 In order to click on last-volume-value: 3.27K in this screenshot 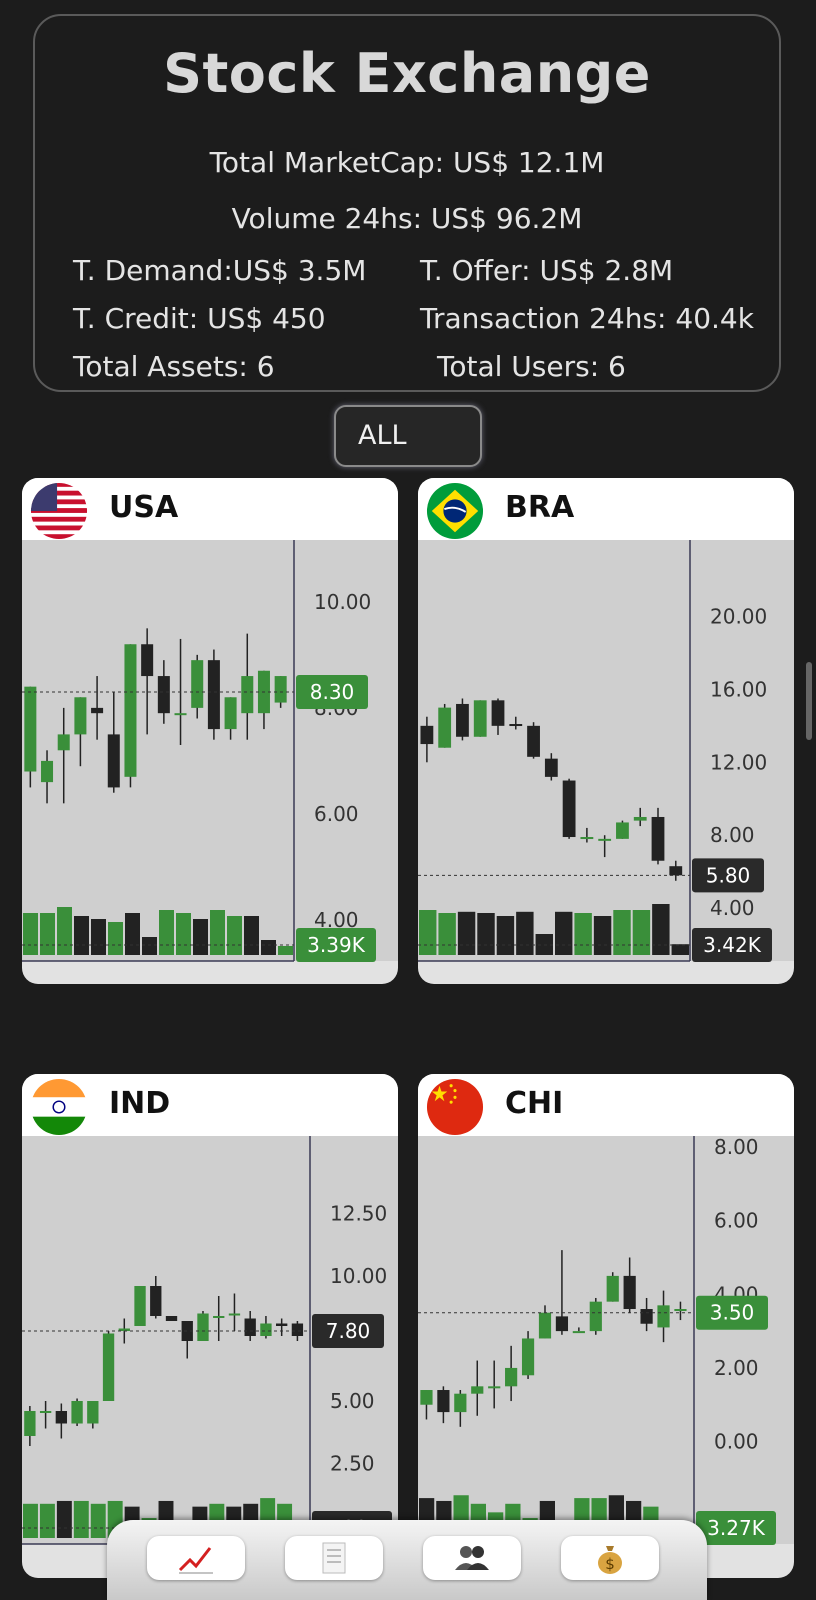, I will do `click(736, 1528)`.